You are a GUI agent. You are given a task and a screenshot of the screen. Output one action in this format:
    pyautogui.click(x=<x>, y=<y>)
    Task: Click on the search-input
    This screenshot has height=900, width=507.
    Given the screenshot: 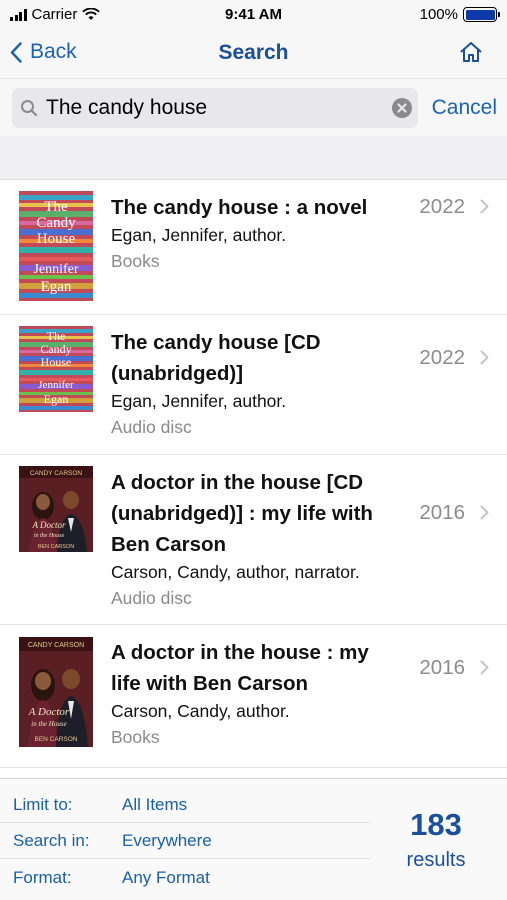 What is the action you would take?
    pyautogui.click(x=216, y=108)
    